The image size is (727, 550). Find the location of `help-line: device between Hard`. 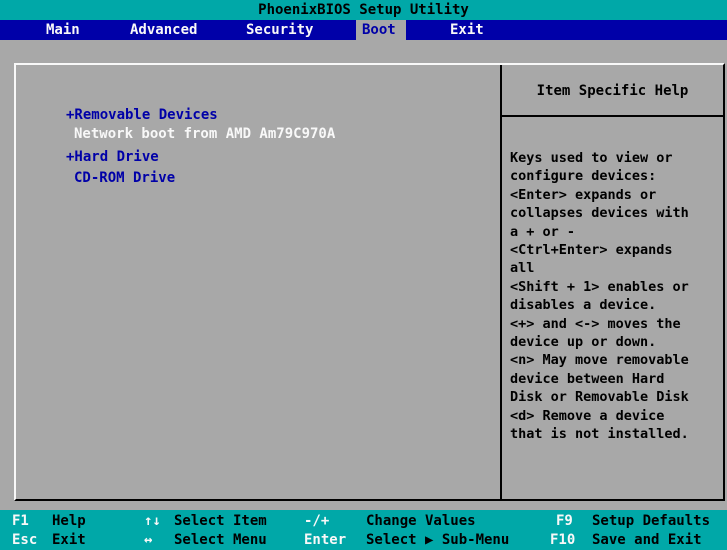

help-line: device between Hard is located at coordinates (587, 378).